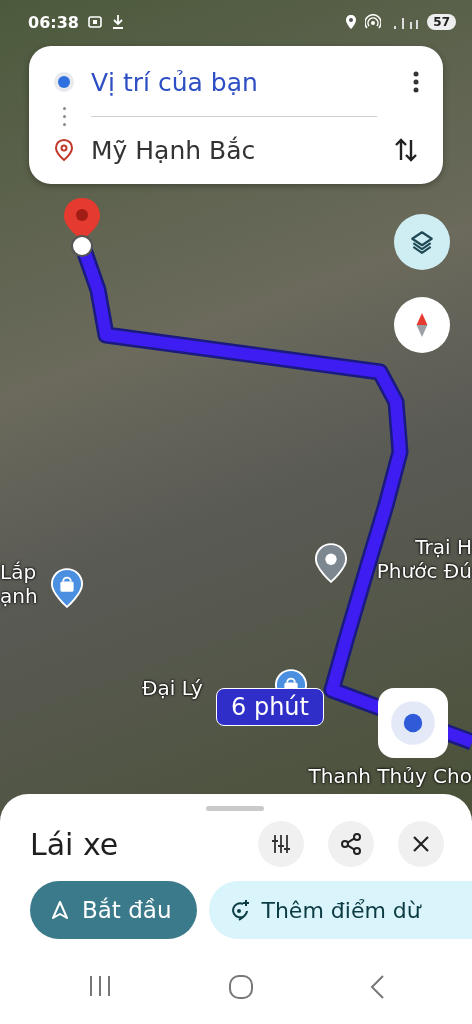 This screenshot has width=472, height=1024. I want to click on map-place-label: Trại H Phước Đú, so click(424, 559).